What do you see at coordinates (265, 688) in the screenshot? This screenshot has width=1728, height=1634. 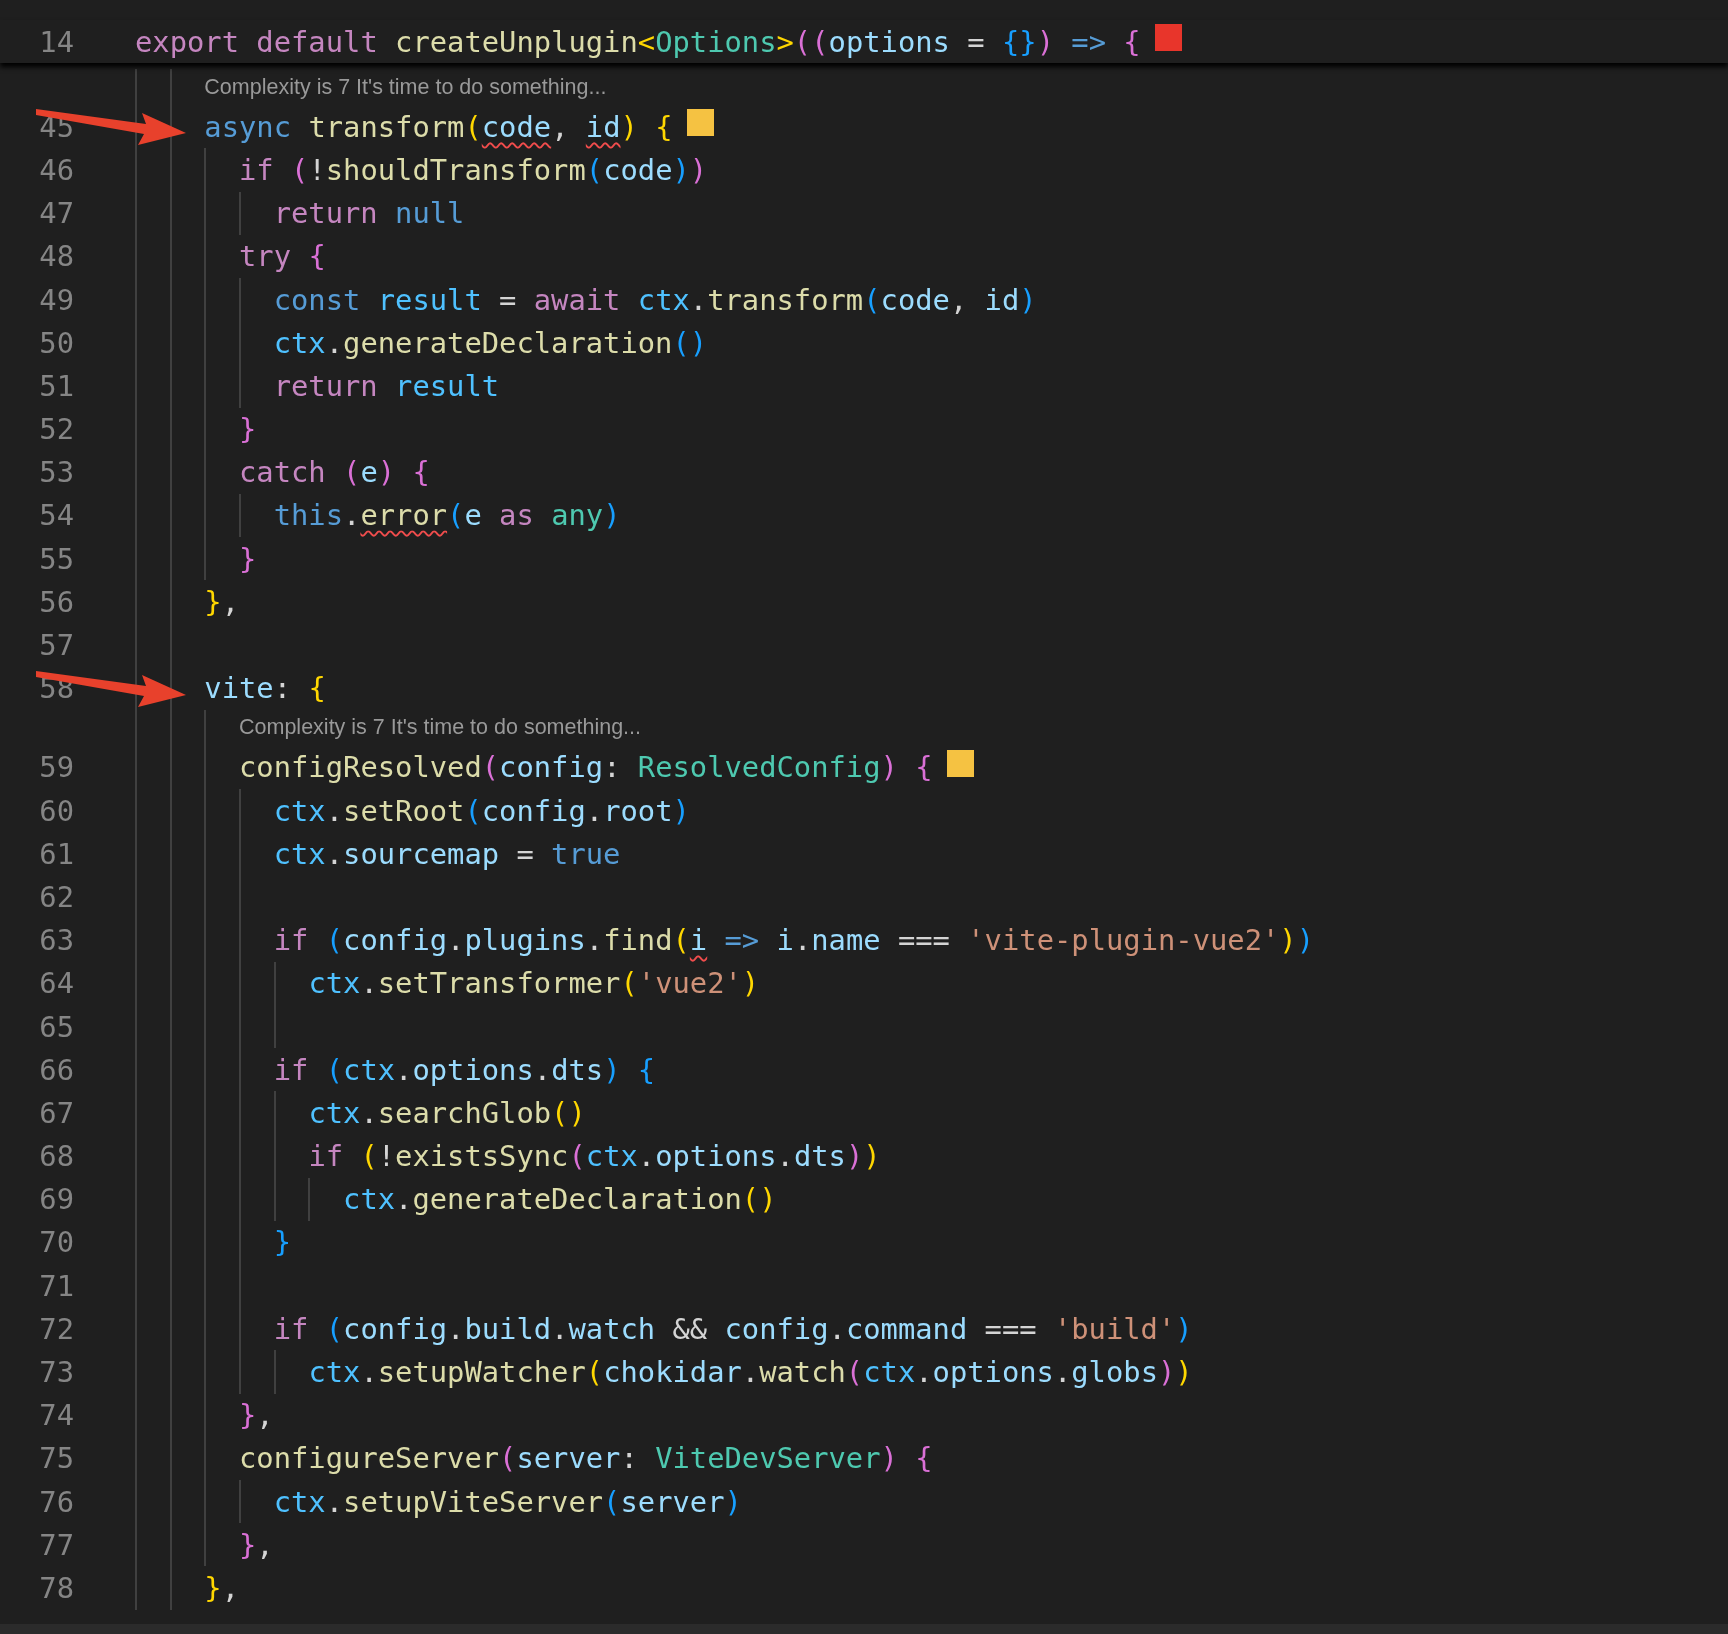 I see `code-line: vite: {` at bounding box center [265, 688].